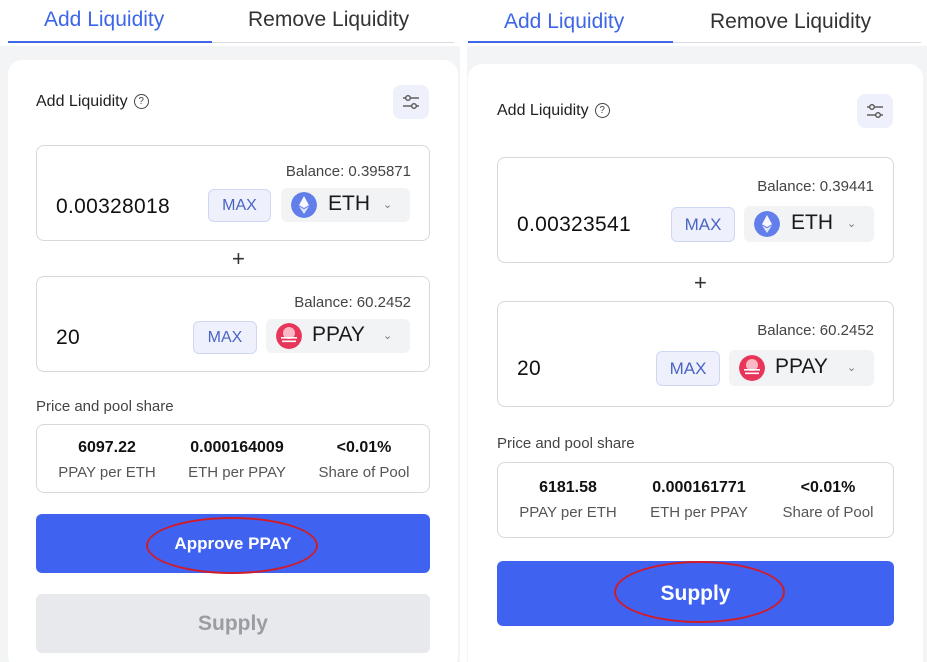 The image size is (927, 662). What do you see at coordinates (568, 500) in the screenshot?
I see `pool-stat: 6181.58 PPAY per ETH` at bounding box center [568, 500].